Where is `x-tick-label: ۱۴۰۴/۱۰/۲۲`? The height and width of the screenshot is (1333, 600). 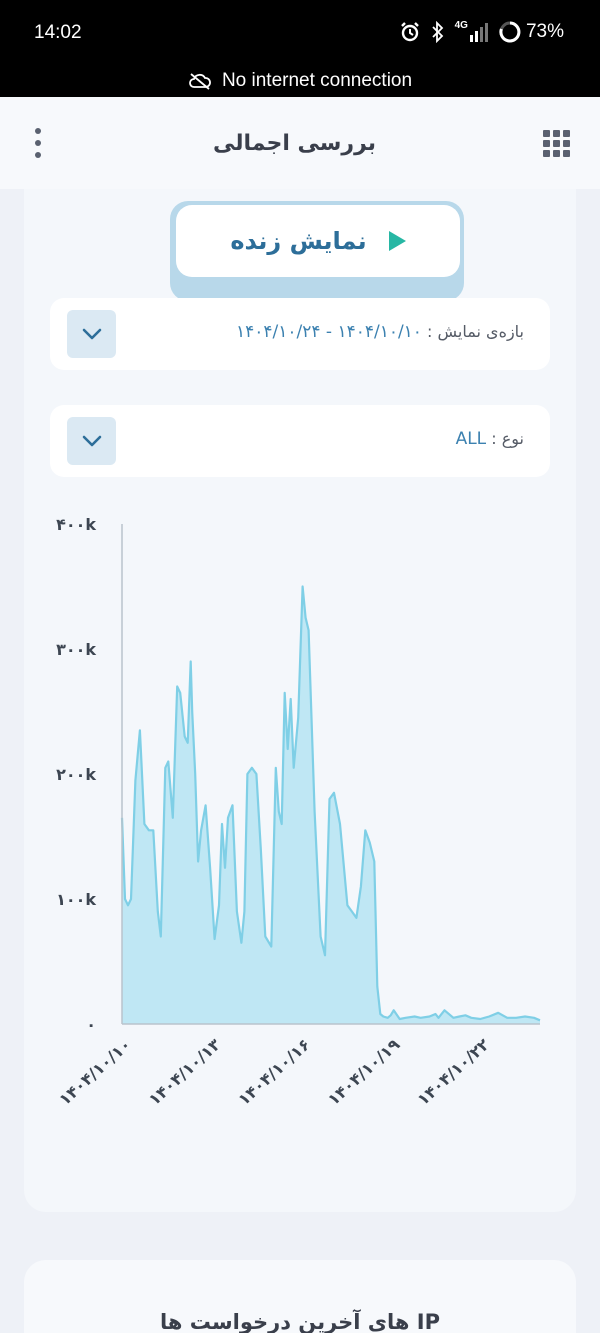 x-tick-label: ۱۴۰۴/۱۰/۲۲ is located at coordinates (454, 1072).